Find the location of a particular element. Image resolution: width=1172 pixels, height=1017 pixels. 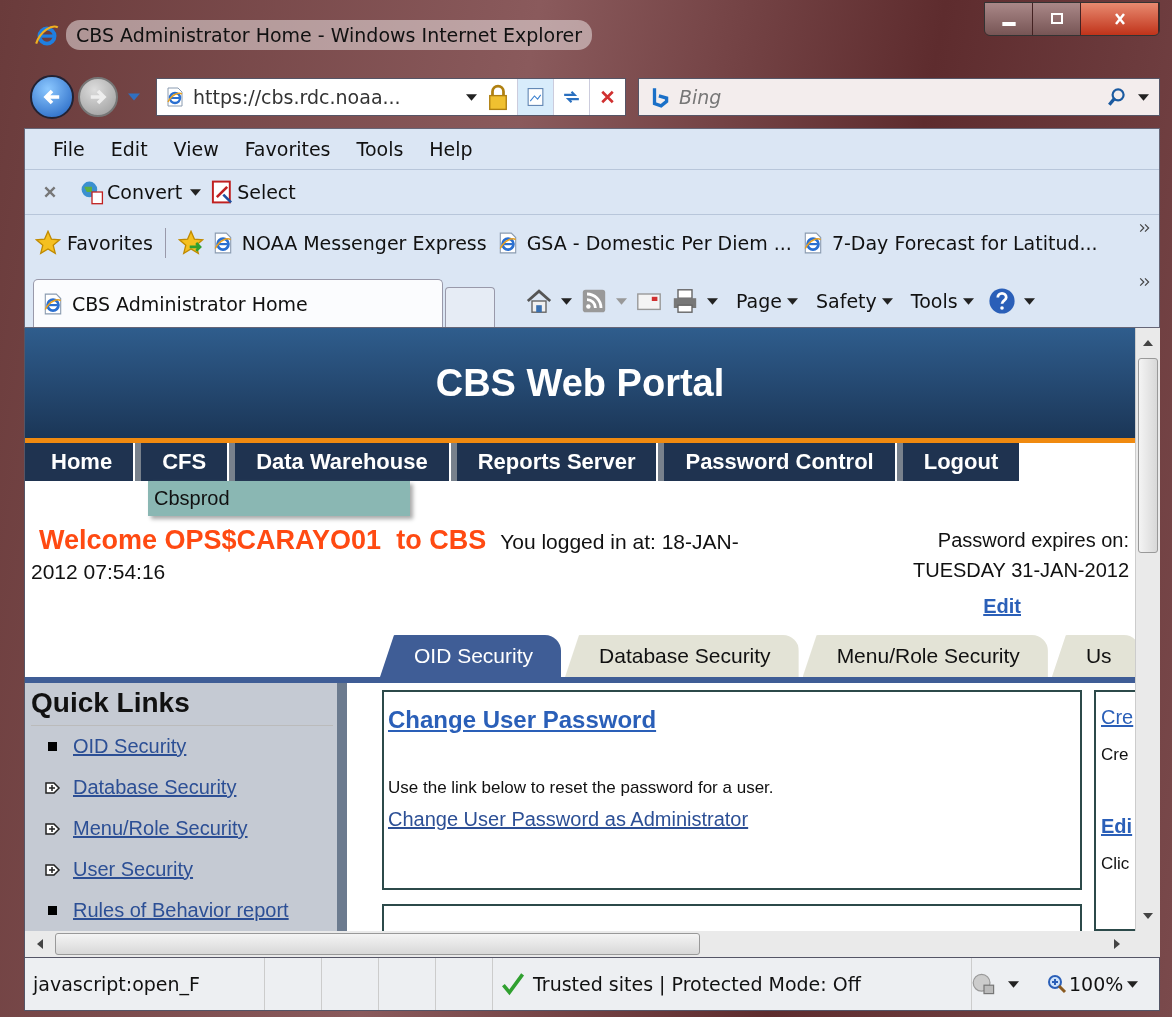

dropdown-item: Cbsprod is located at coordinates (192, 498).